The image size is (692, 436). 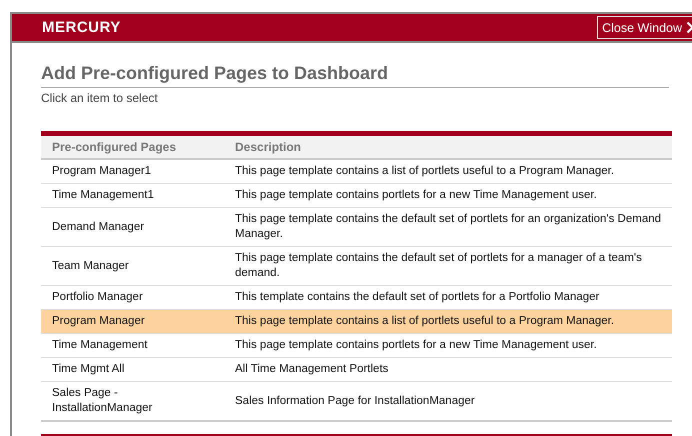 What do you see at coordinates (100, 98) in the screenshot?
I see `instruction-text: Click an item to select` at bounding box center [100, 98].